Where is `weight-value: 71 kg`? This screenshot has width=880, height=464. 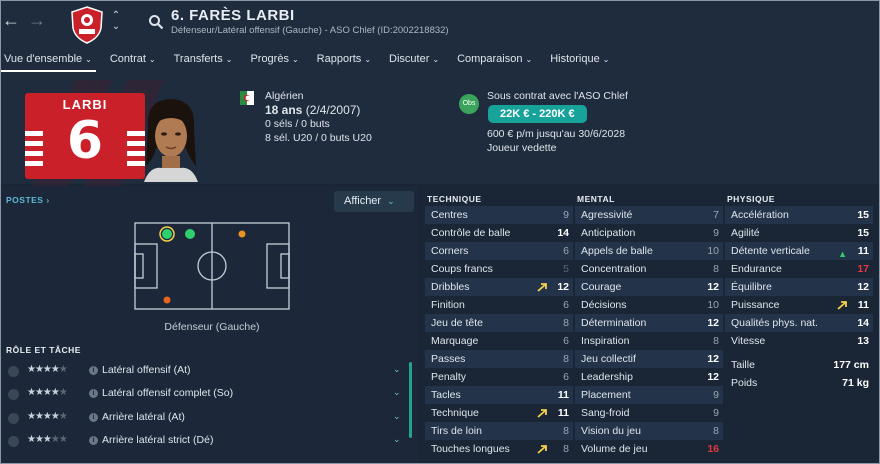 weight-value: 71 kg is located at coordinates (855, 383).